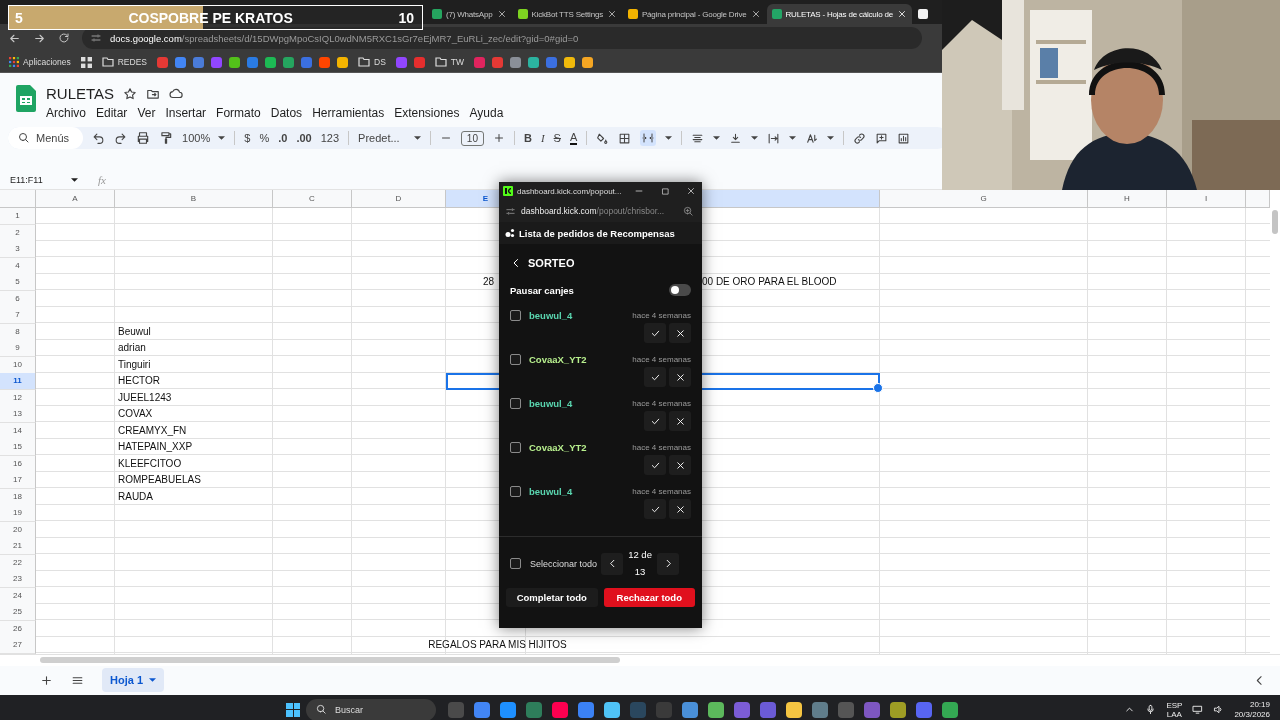 The height and width of the screenshot is (720, 1280). What do you see at coordinates (399, 199) in the screenshot?
I see `column-header: D` at bounding box center [399, 199].